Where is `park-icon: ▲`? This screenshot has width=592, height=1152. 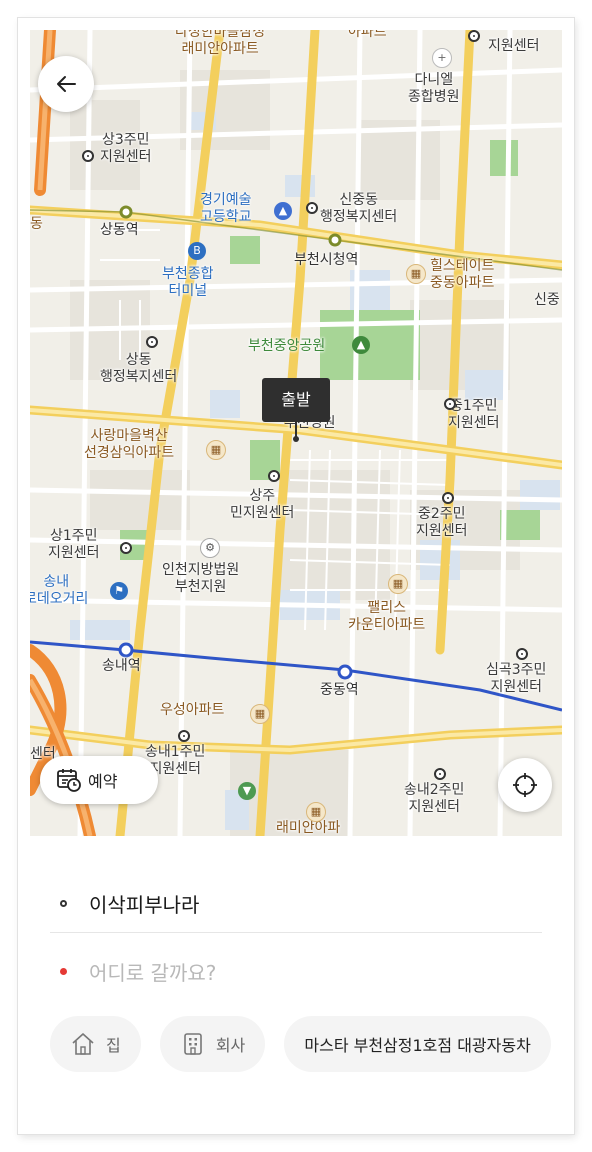
park-icon: ▲ is located at coordinates (361, 345).